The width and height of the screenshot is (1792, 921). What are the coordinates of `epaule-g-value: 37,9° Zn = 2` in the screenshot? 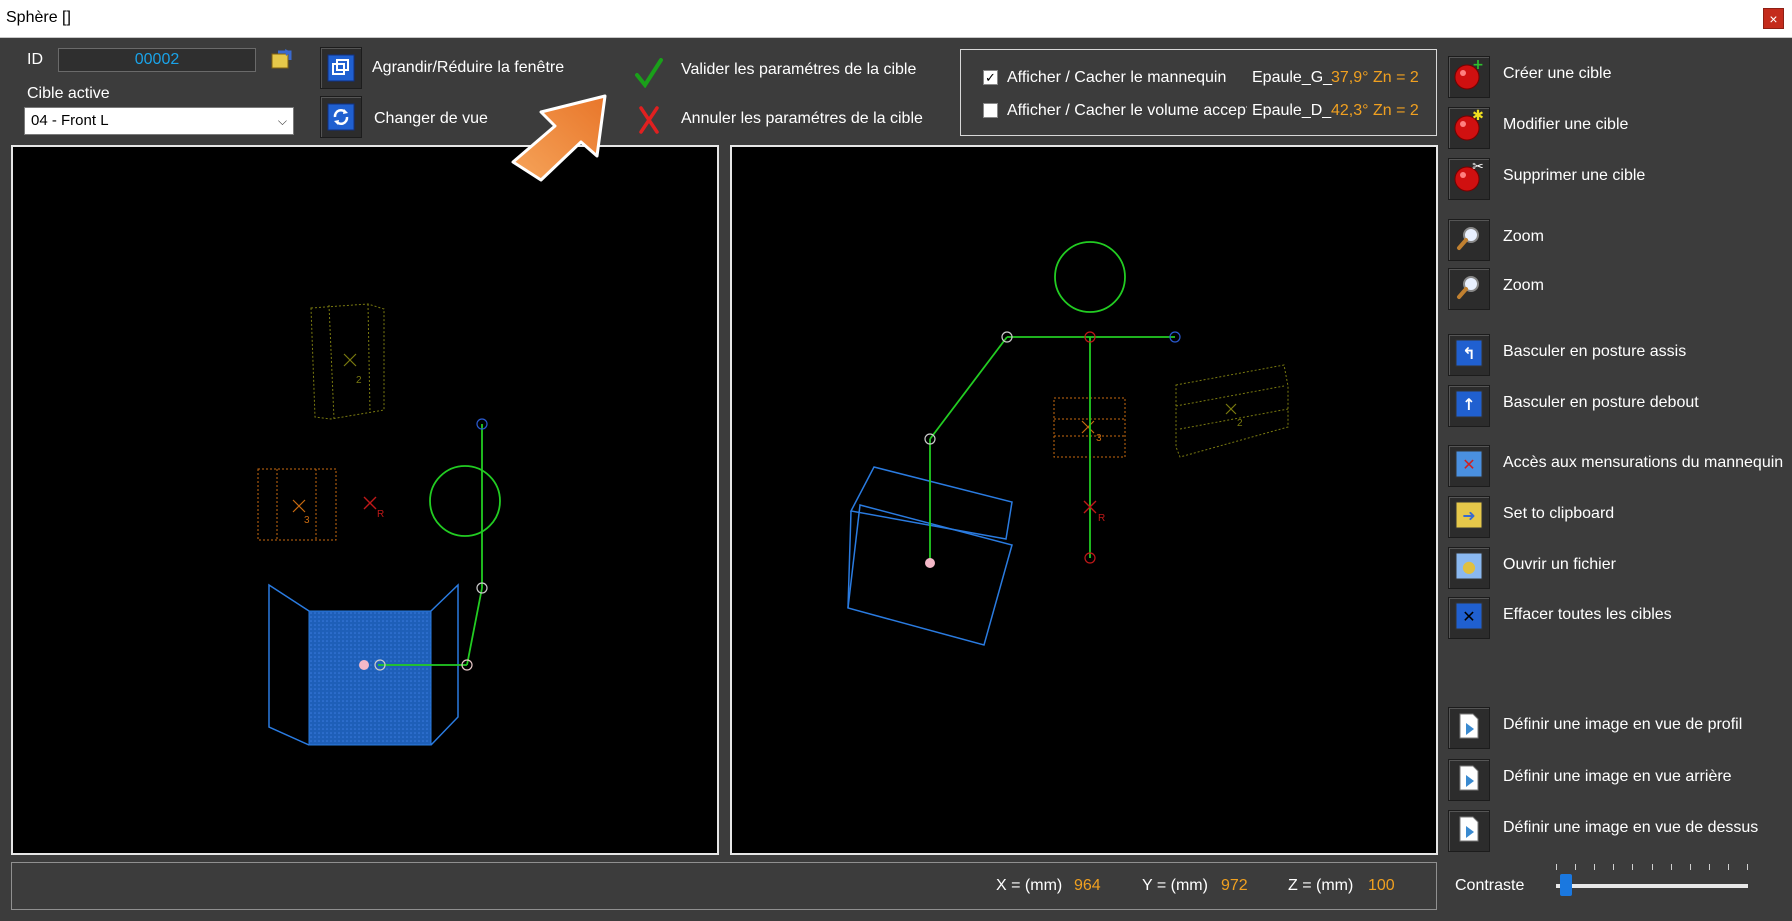 It's located at (1375, 77).